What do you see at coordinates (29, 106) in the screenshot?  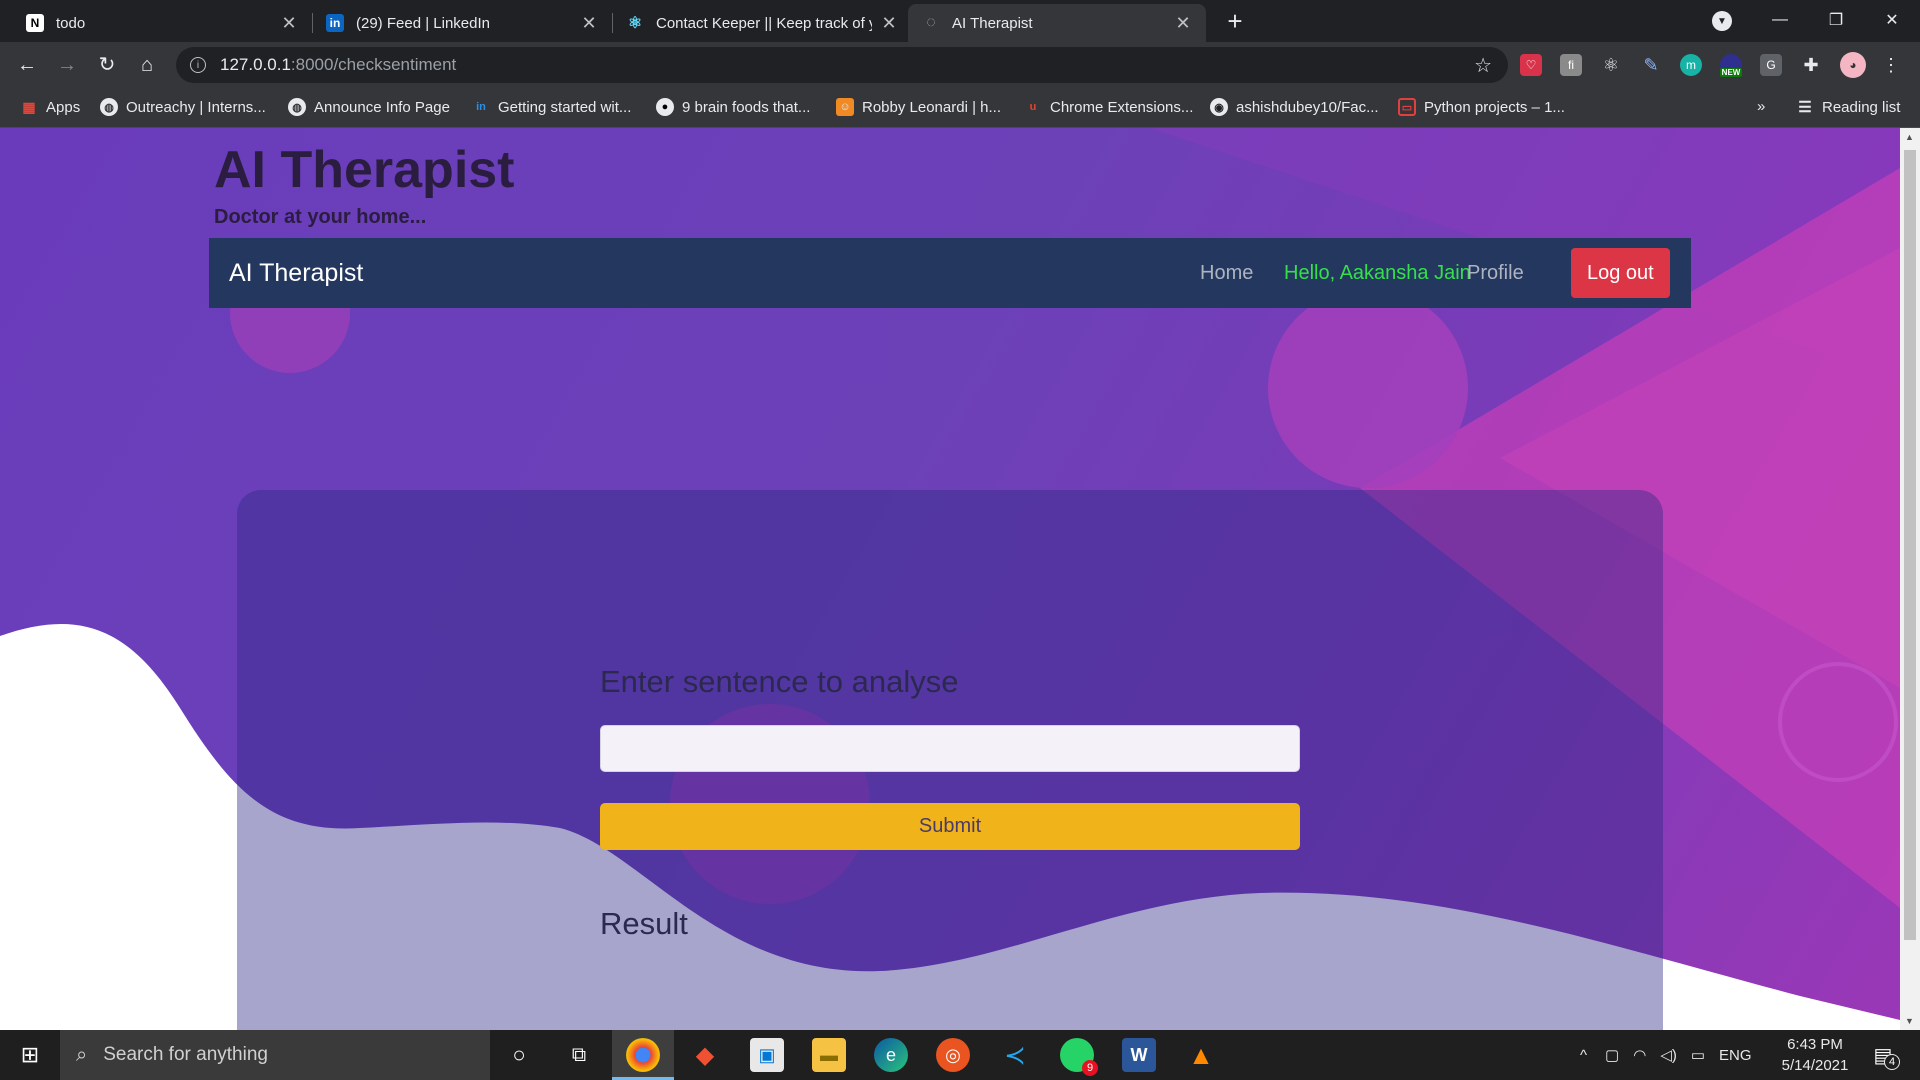 I see `apps-grid-icon: ▦` at bounding box center [29, 106].